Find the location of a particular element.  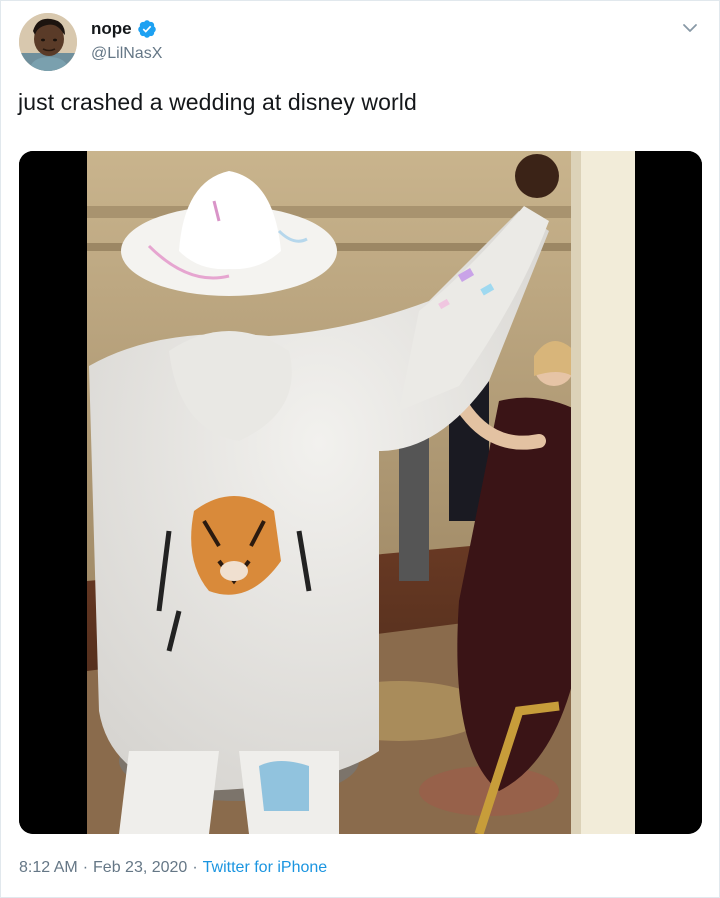

tweet-time: 8:12 AM is located at coordinates (48, 867).